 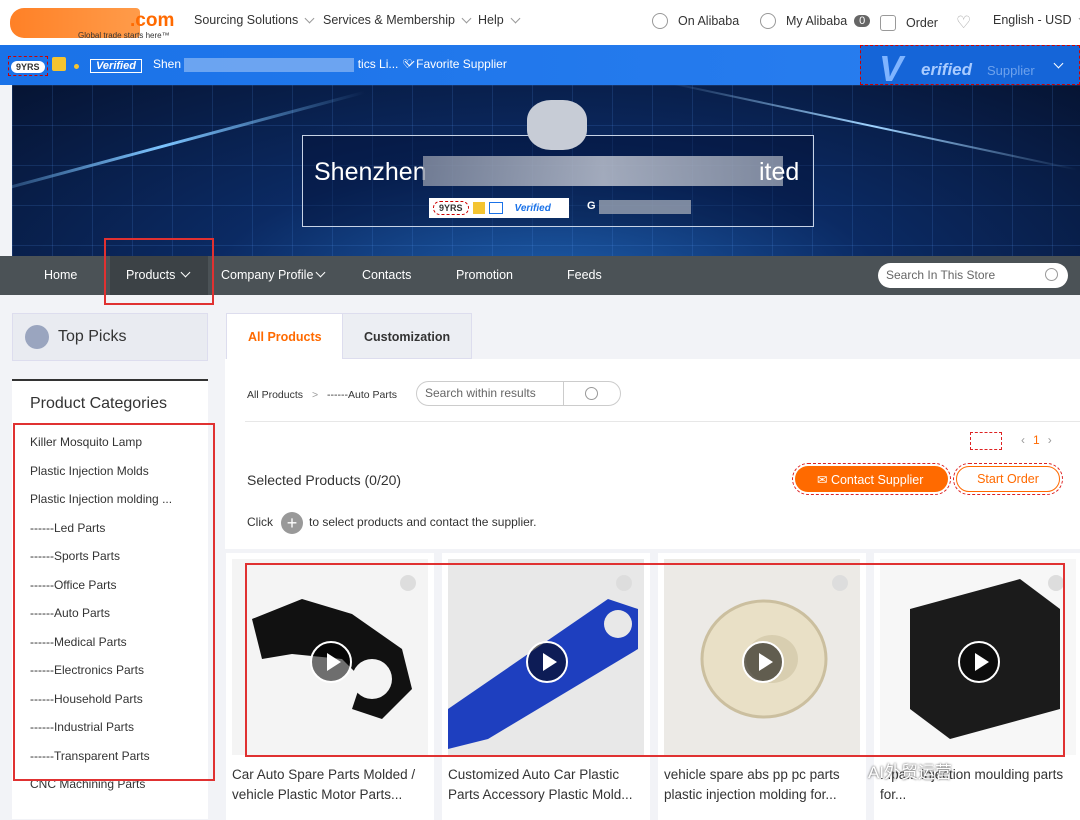 I want to click on contact-supplier-button: ✉ Contact Supplier, so click(x=871, y=479).